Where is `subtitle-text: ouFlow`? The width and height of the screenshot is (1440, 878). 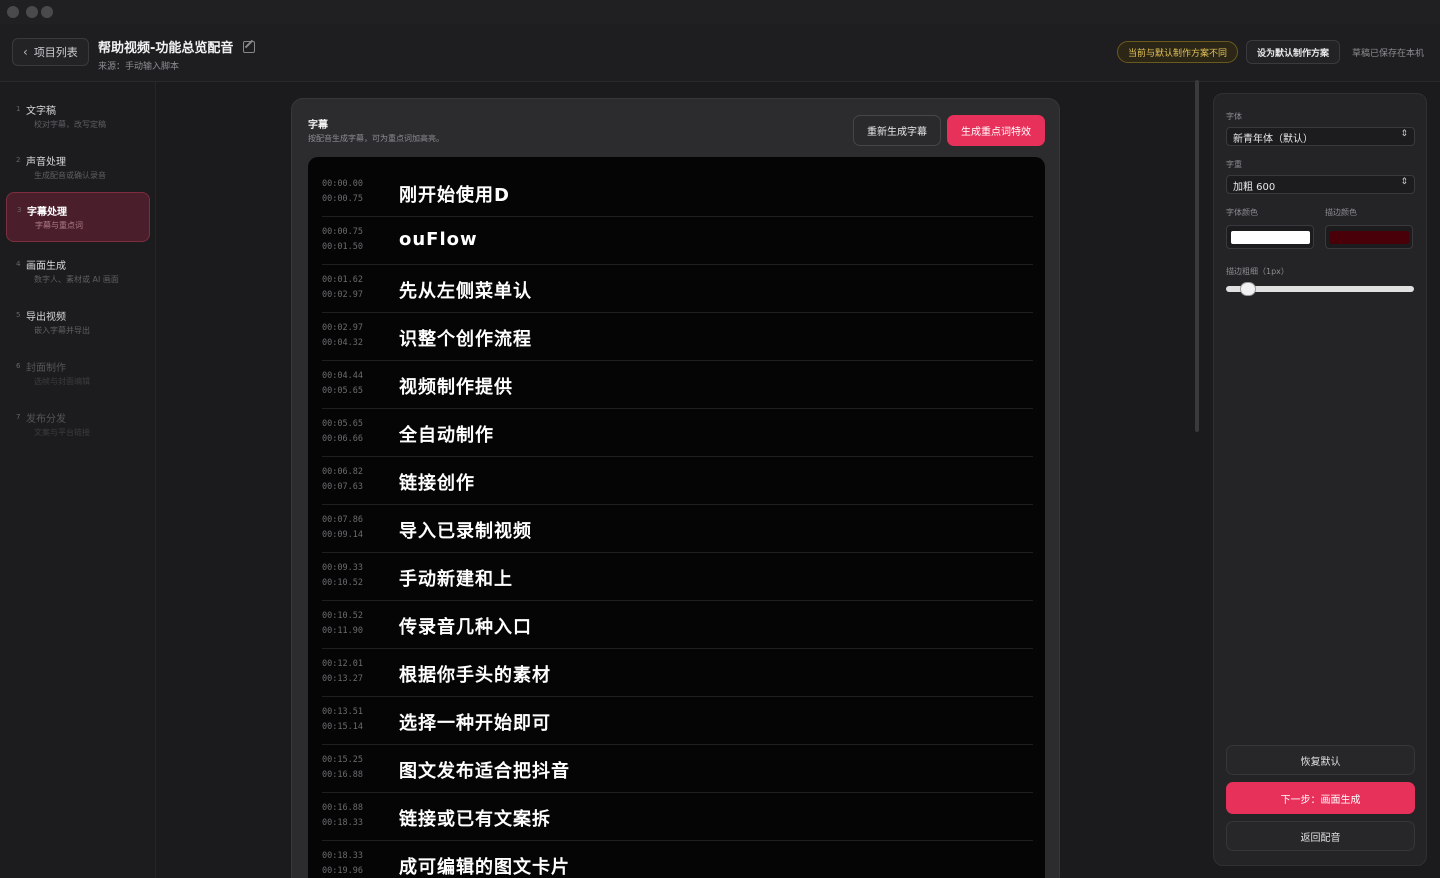
subtitle-text: ouFlow is located at coordinates (438, 239).